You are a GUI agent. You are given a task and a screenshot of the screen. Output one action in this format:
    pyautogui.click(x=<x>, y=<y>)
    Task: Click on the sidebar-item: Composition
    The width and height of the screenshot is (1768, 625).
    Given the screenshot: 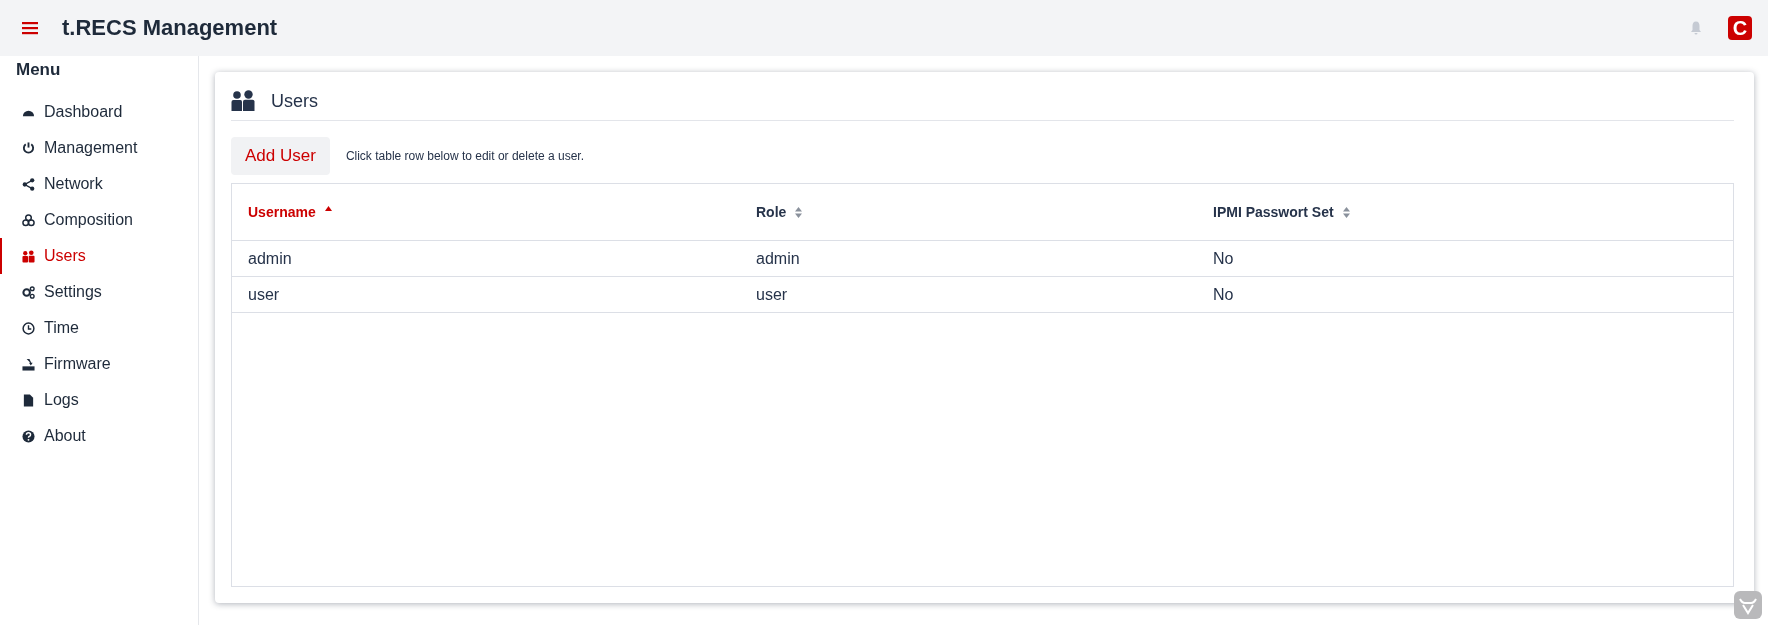 What is the action you would take?
    pyautogui.click(x=99, y=220)
    